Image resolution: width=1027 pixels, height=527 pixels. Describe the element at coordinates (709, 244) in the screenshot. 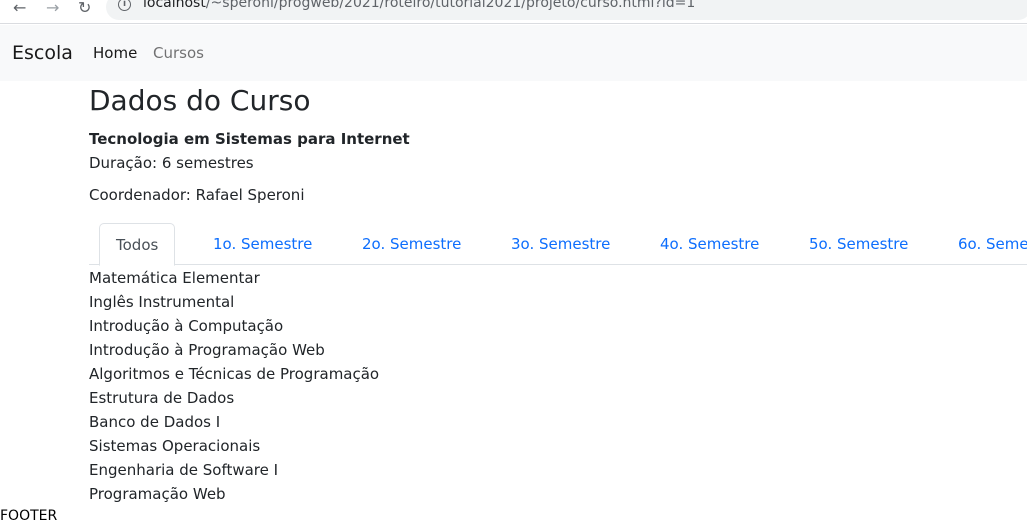

I see `tab-semestre-4: 4o. Semestre` at that location.